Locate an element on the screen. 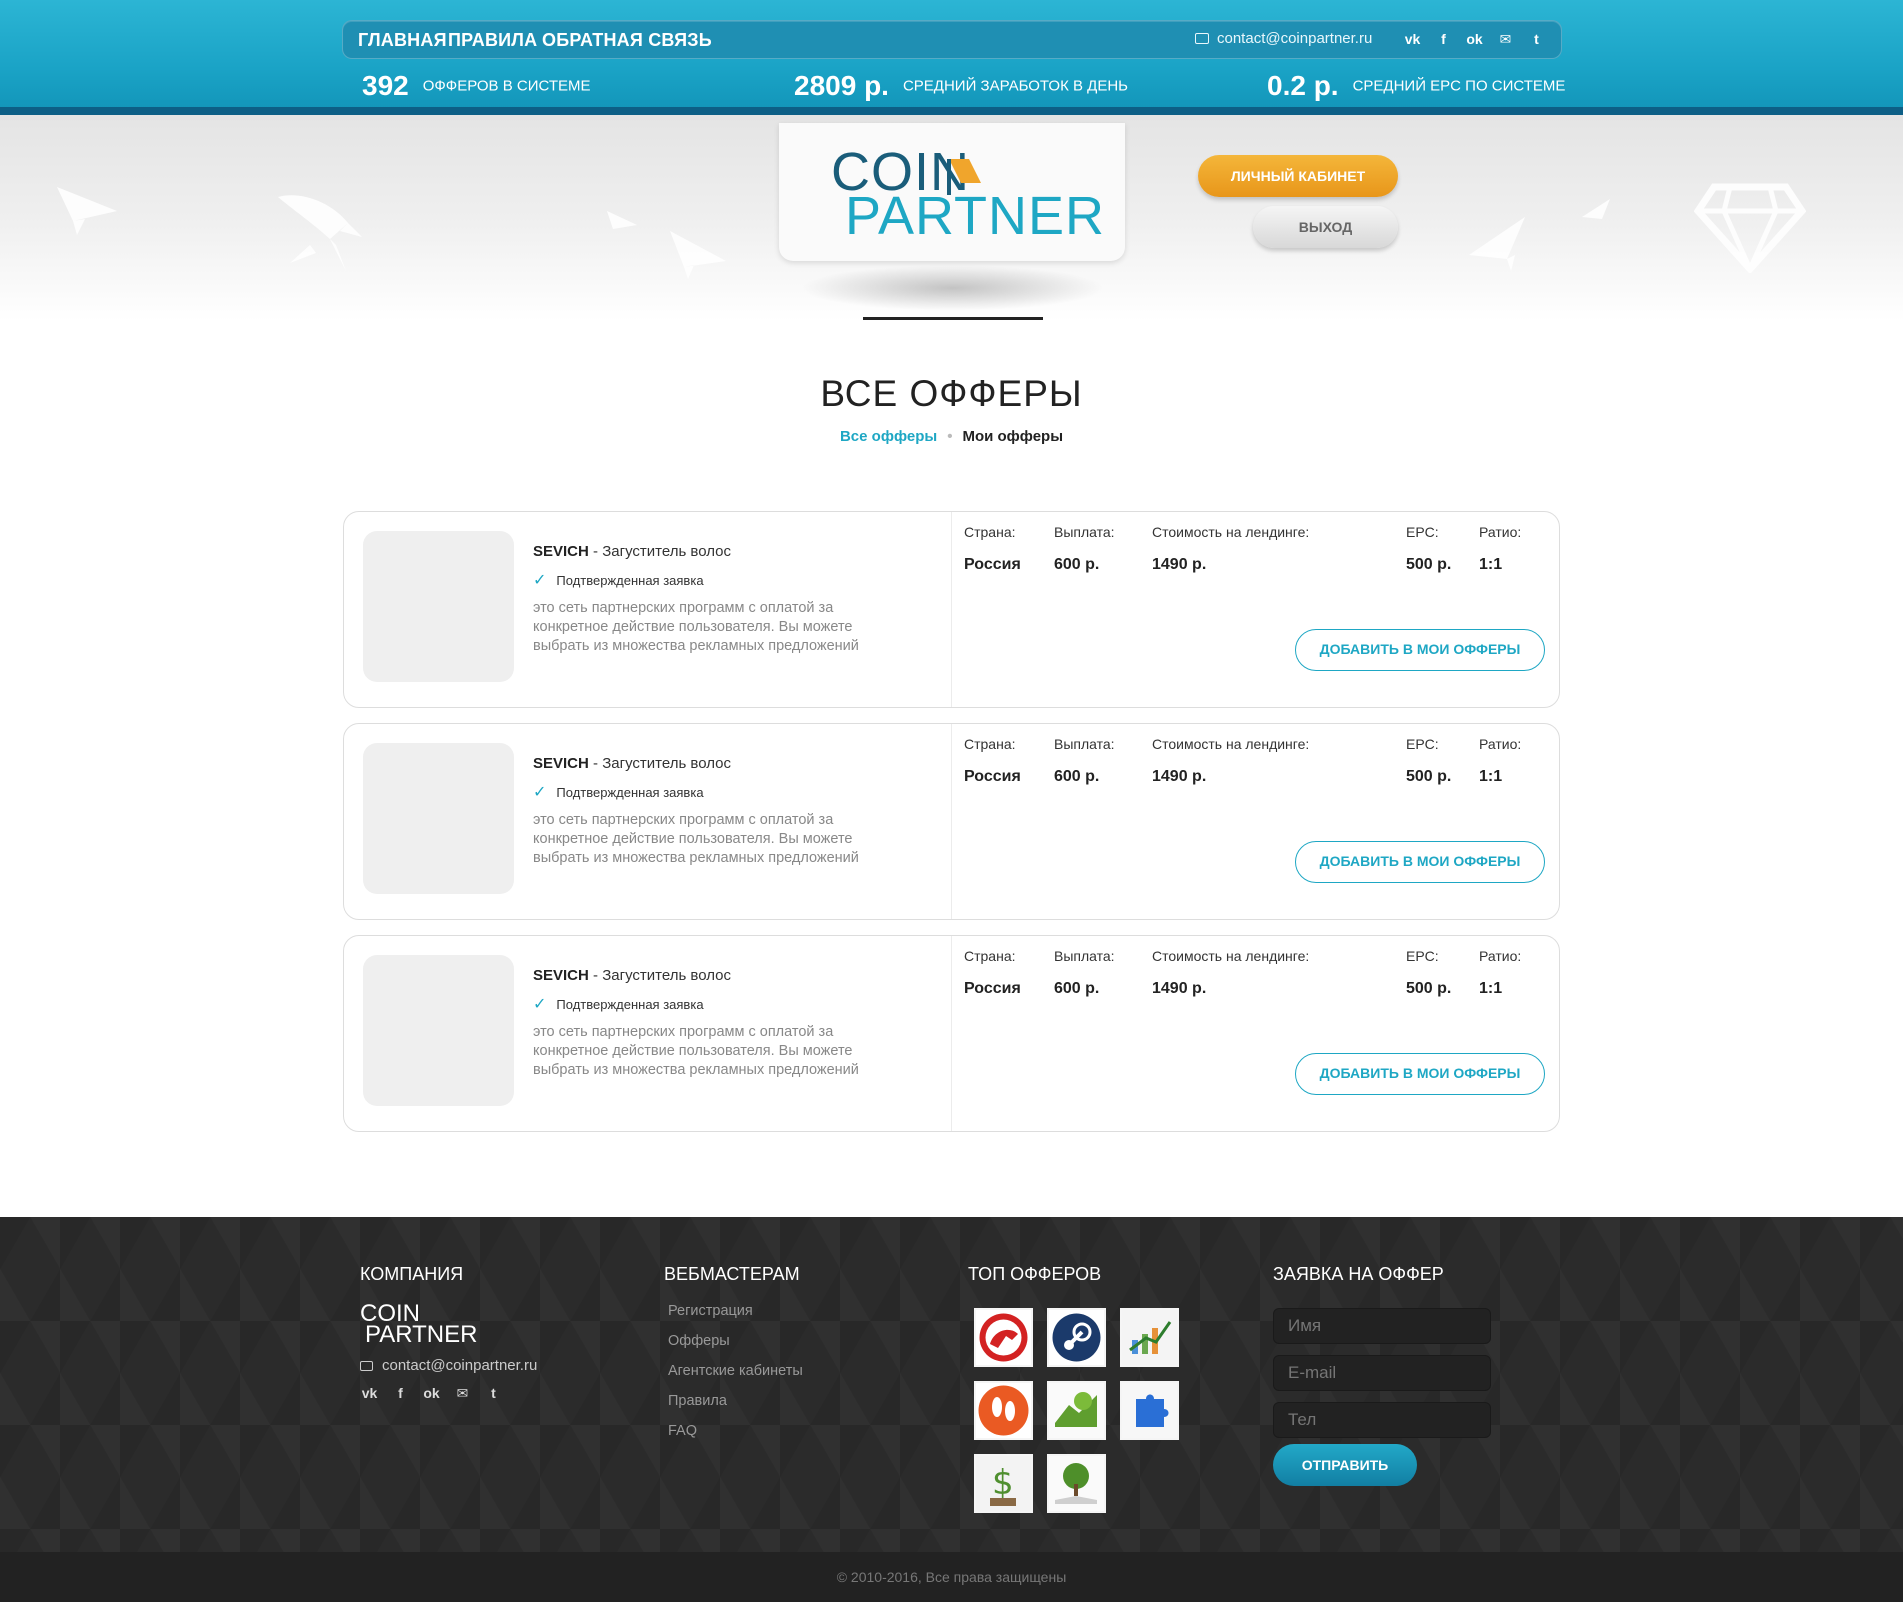 Image resolution: width=1903 pixels, height=1602 pixels. offer-title: - Загуститель волос is located at coordinates (660, 551).